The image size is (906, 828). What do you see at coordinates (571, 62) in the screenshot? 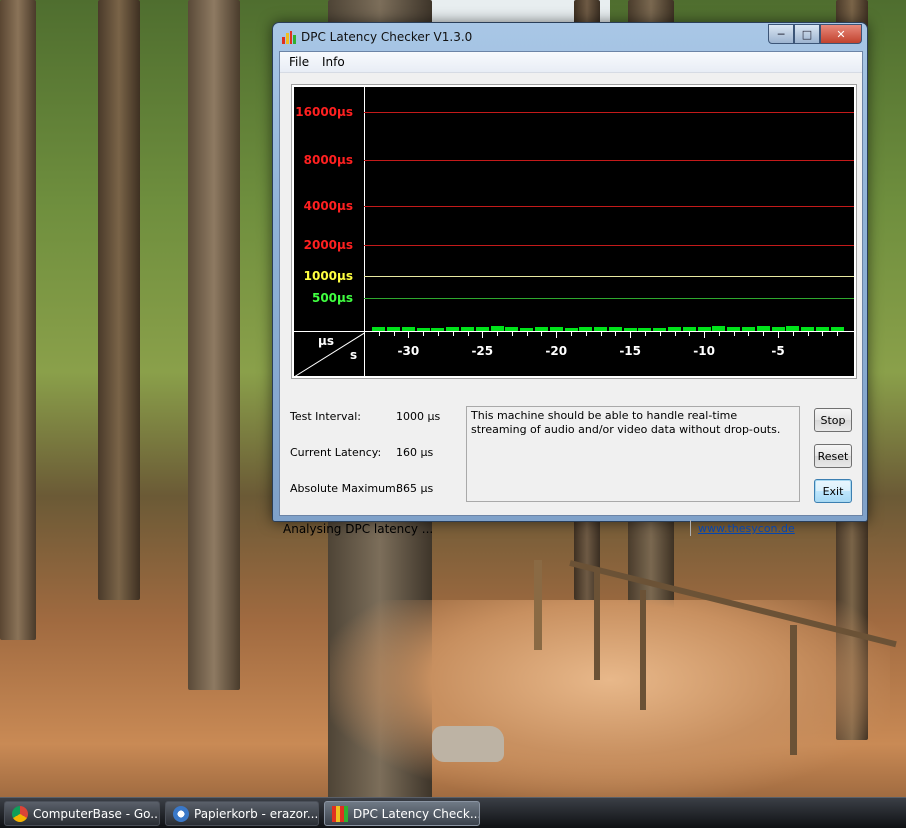
I see `menu-bar: File Info` at bounding box center [571, 62].